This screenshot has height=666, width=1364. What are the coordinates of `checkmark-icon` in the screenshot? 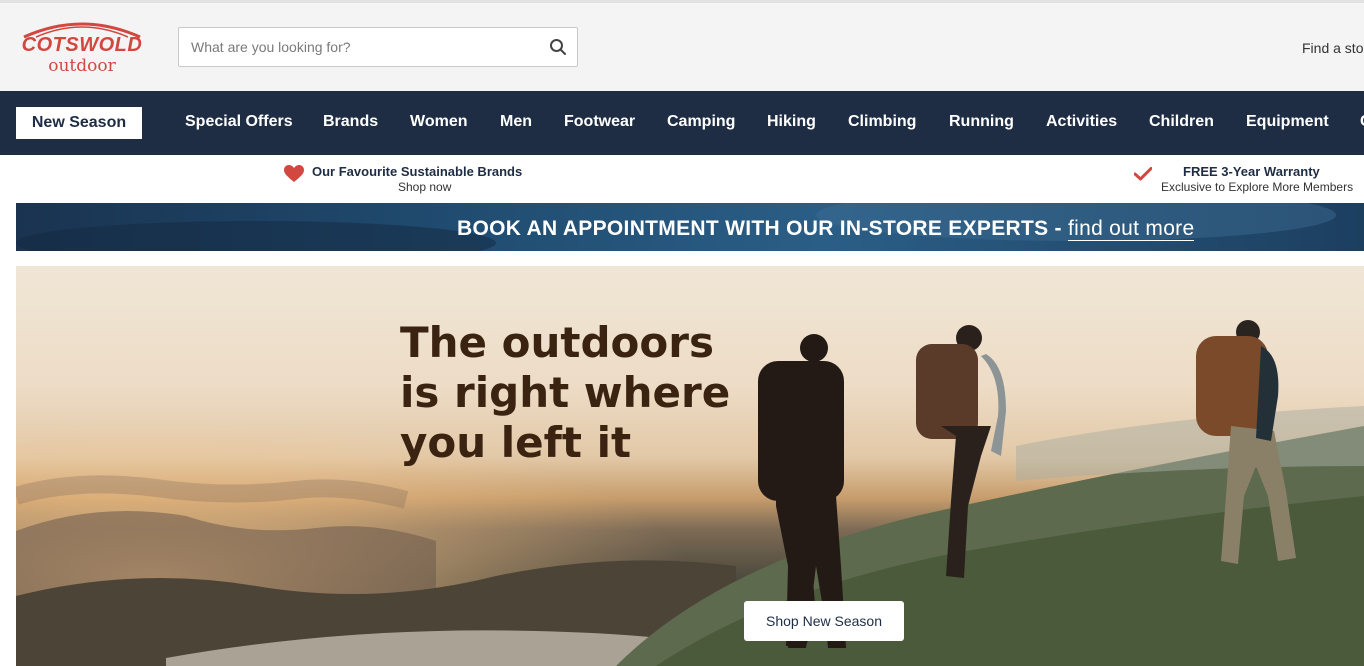 It's located at (1143, 174).